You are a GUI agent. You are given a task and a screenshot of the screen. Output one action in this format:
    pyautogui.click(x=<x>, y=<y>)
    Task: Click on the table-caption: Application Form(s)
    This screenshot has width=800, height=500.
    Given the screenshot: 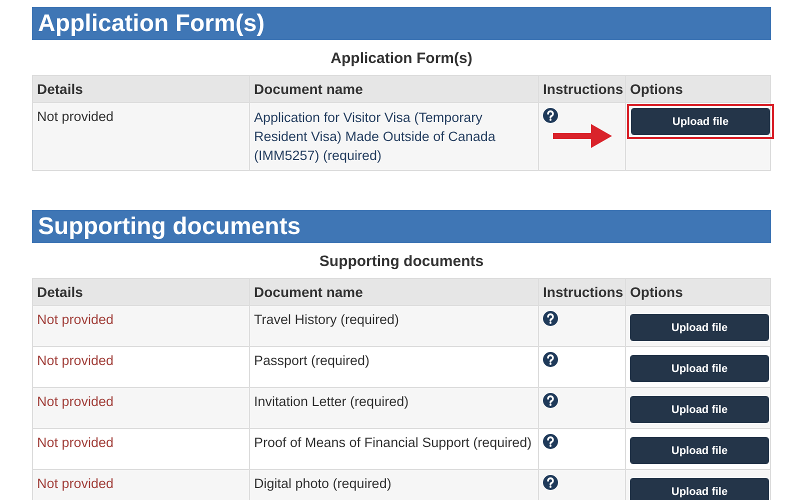 What is the action you would take?
    pyautogui.click(x=401, y=59)
    